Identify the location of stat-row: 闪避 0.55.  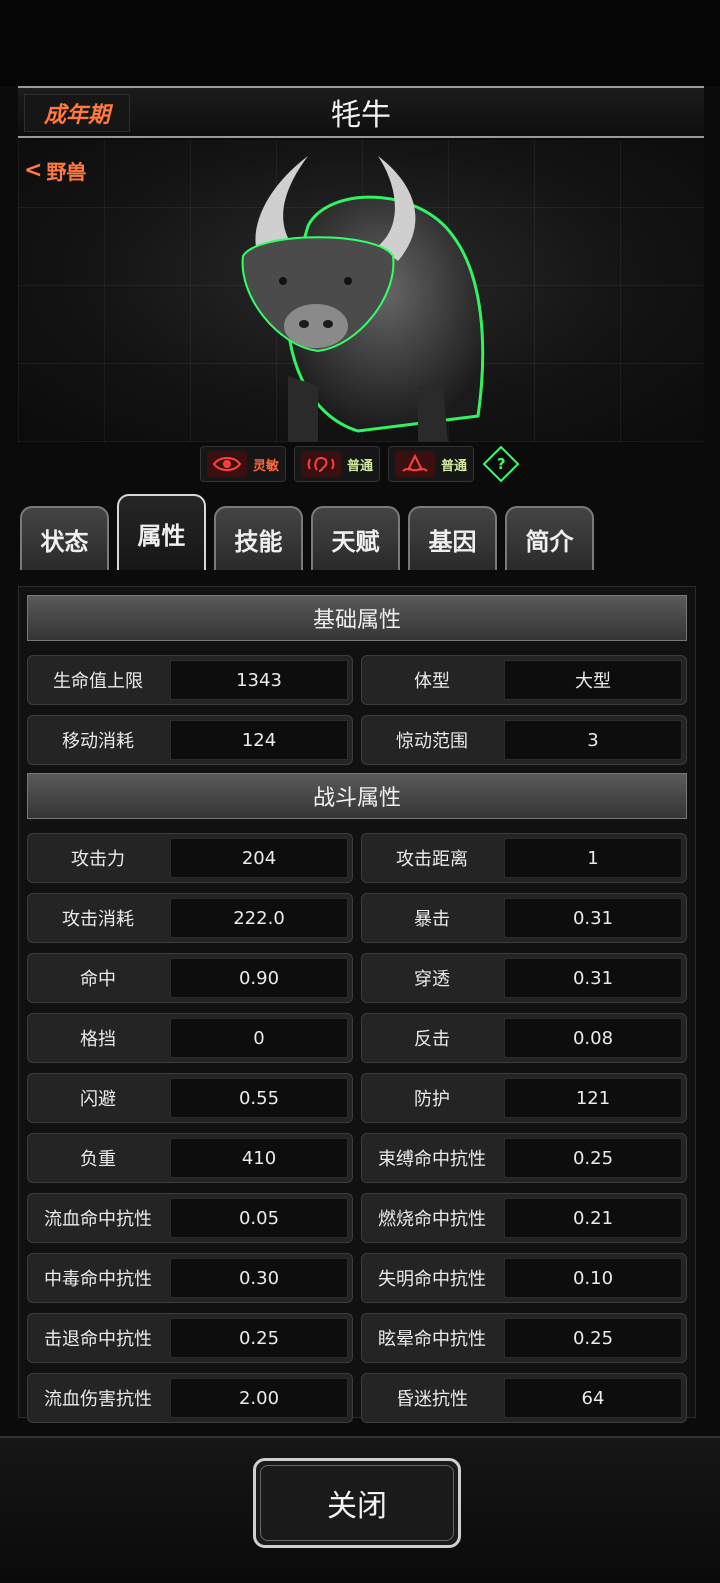
(190, 1098).